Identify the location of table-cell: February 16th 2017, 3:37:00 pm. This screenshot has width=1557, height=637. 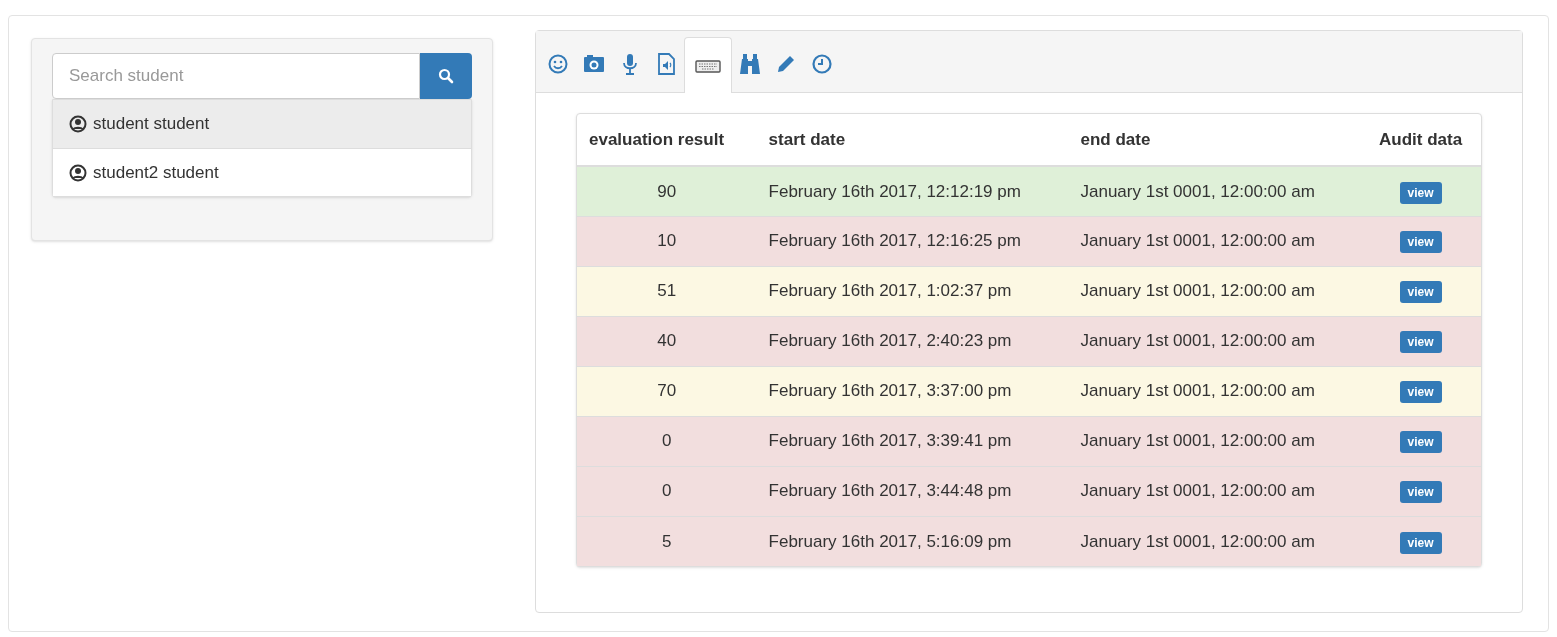
(912, 391).